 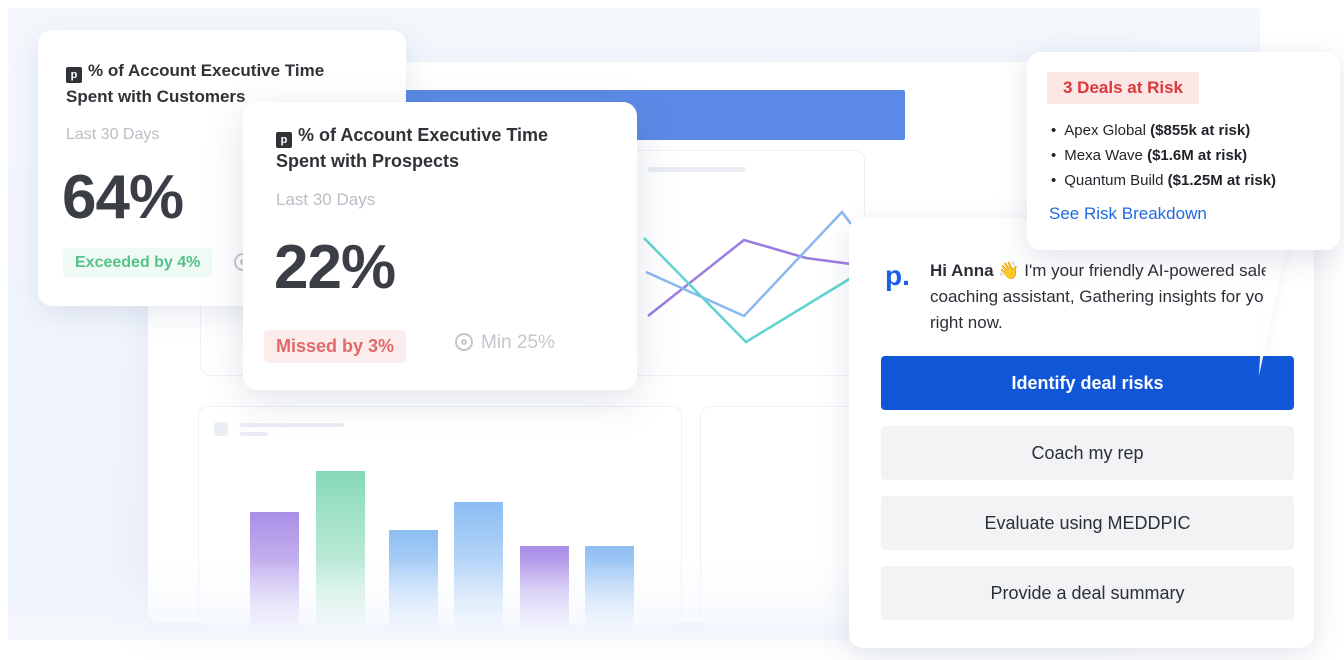 What do you see at coordinates (1163, 180) in the screenshot?
I see `risk-deal-item: Quantum Build ($1.25M at risk)` at bounding box center [1163, 180].